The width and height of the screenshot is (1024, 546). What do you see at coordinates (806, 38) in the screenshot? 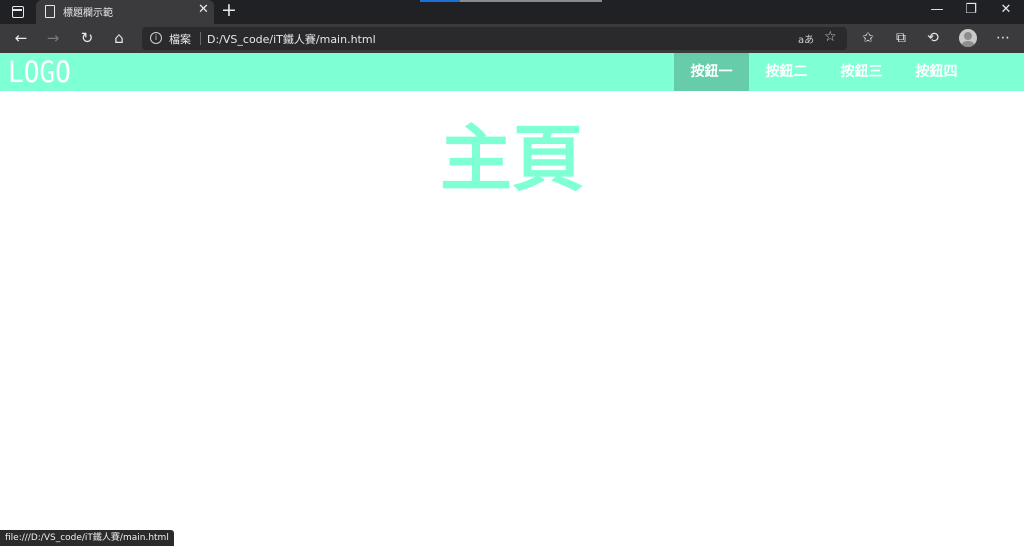
I see `read-aloud-icon: aあ` at bounding box center [806, 38].